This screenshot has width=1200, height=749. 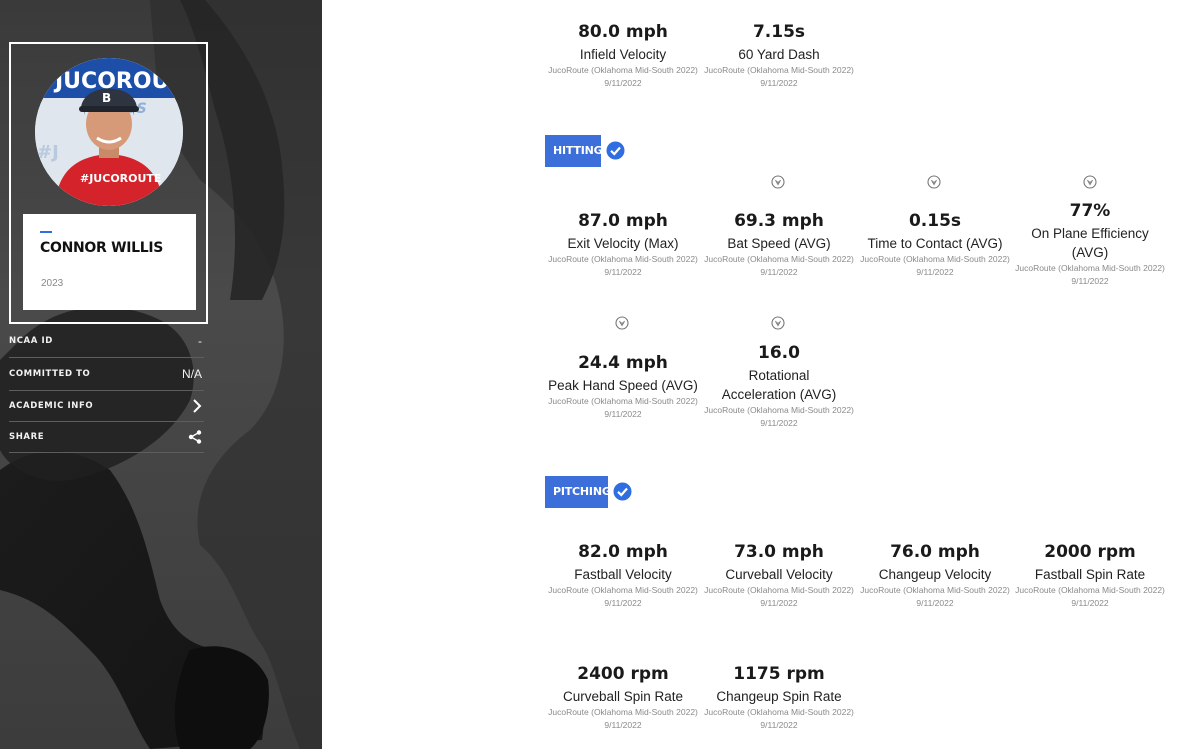 What do you see at coordinates (197, 406) in the screenshot?
I see `chevron-right-icon` at bounding box center [197, 406].